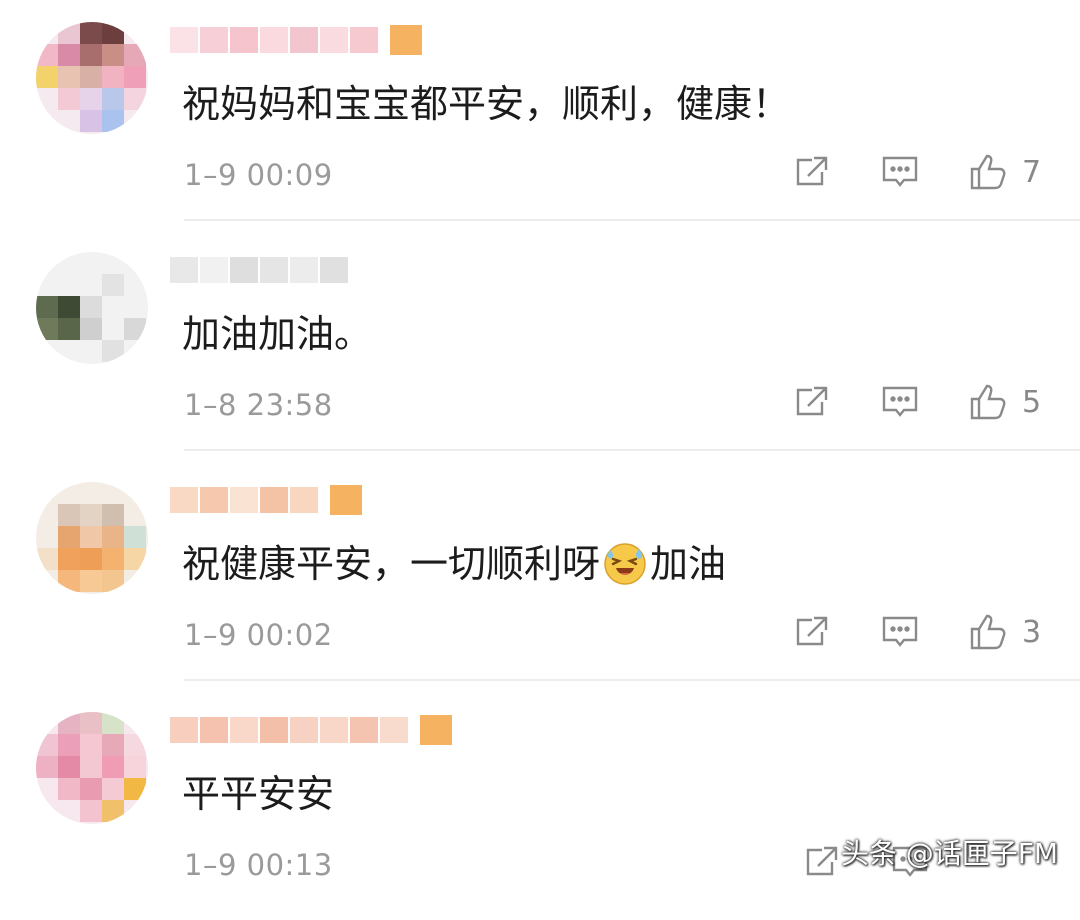 This screenshot has height=920, width=1080. I want to click on watermark: 头条 @话匣子FM, so click(949, 853).